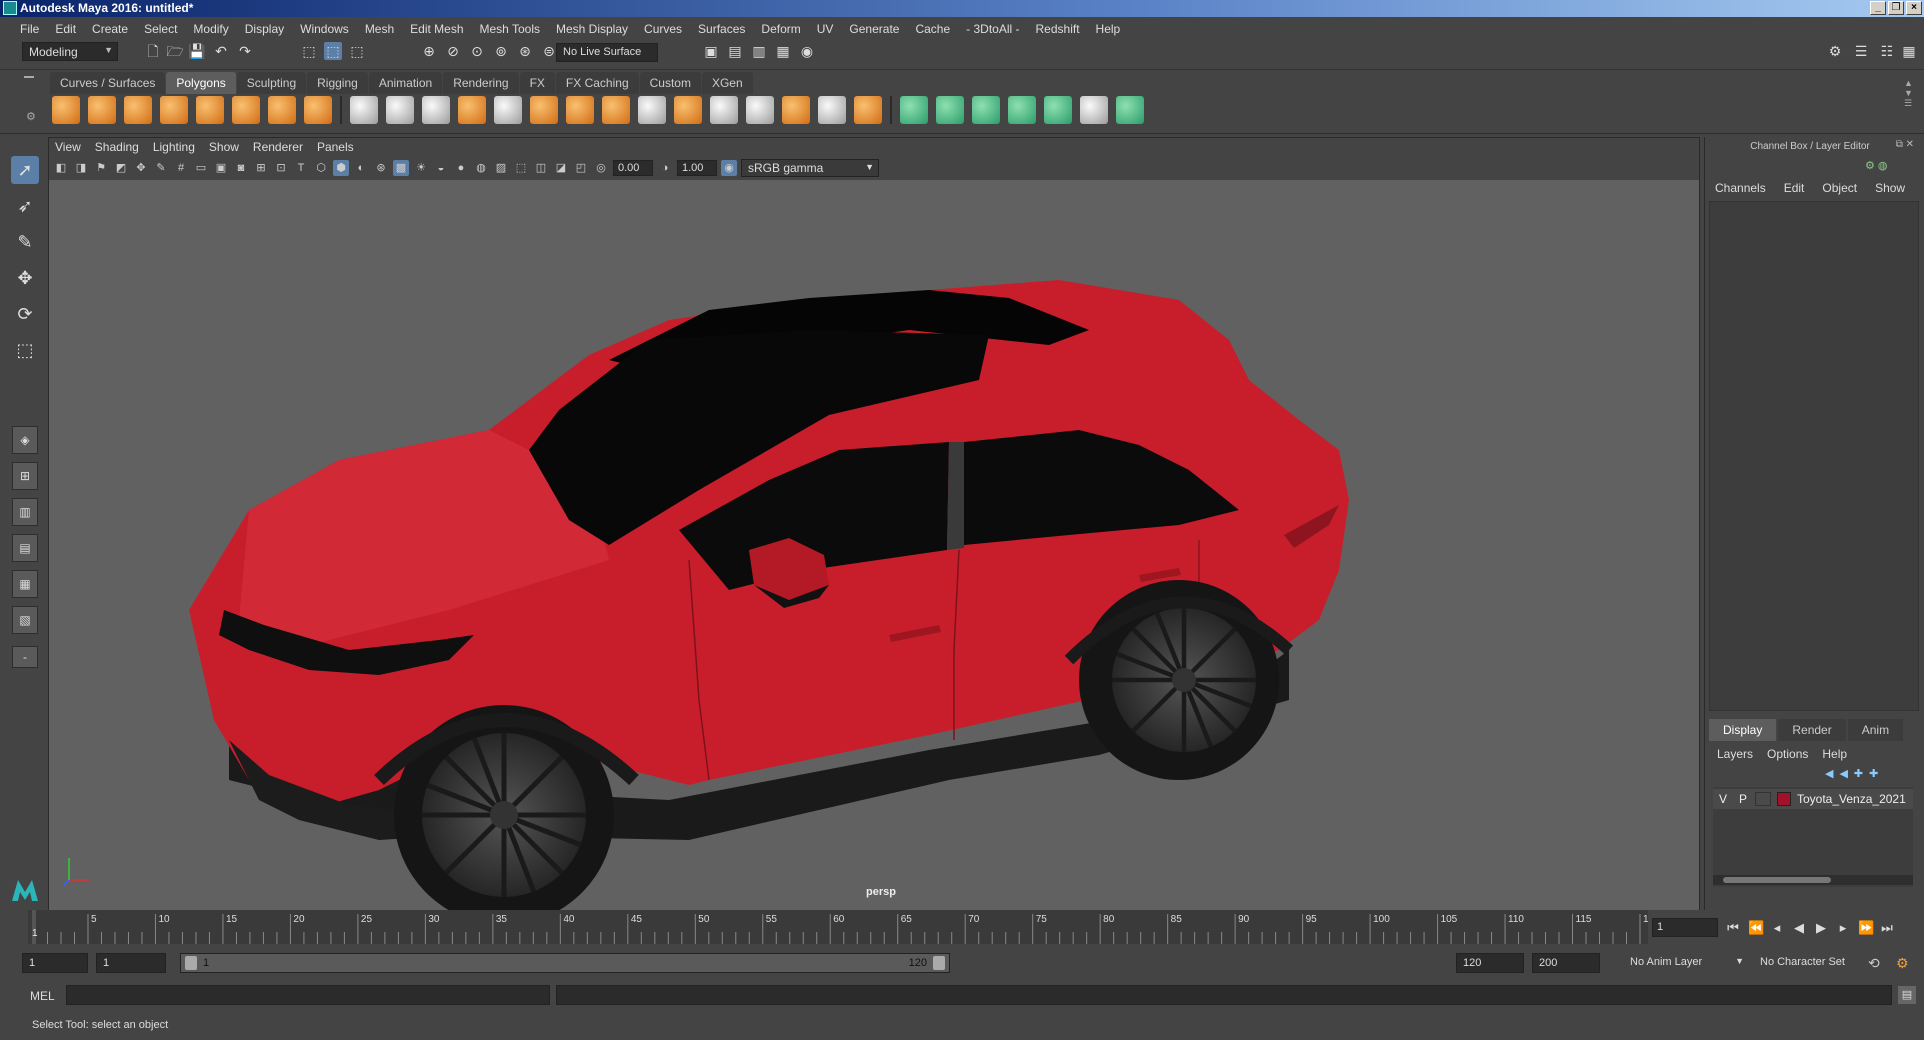 Image resolution: width=1924 pixels, height=1040 pixels. I want to click on four-view-layout-icon: ⊞, so click(25, 476).